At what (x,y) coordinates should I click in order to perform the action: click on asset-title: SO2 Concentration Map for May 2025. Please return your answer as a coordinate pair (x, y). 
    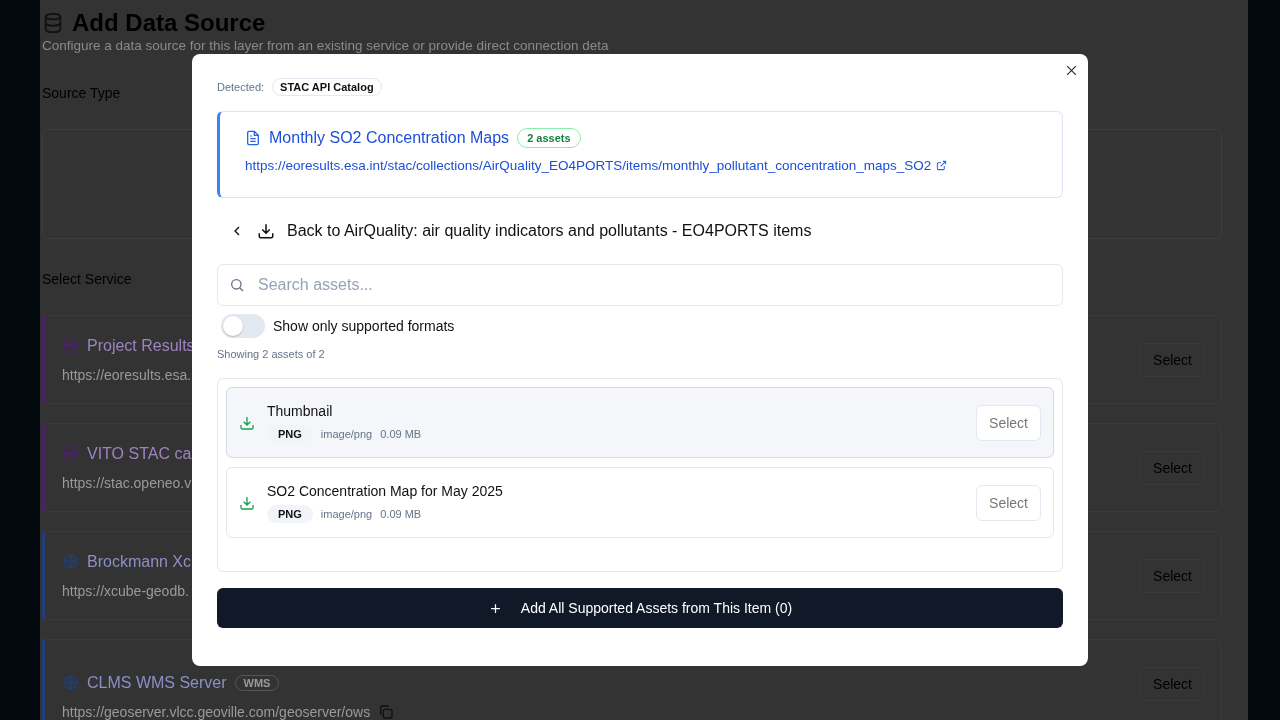
    Looking at the image, I should click on (385, 490).